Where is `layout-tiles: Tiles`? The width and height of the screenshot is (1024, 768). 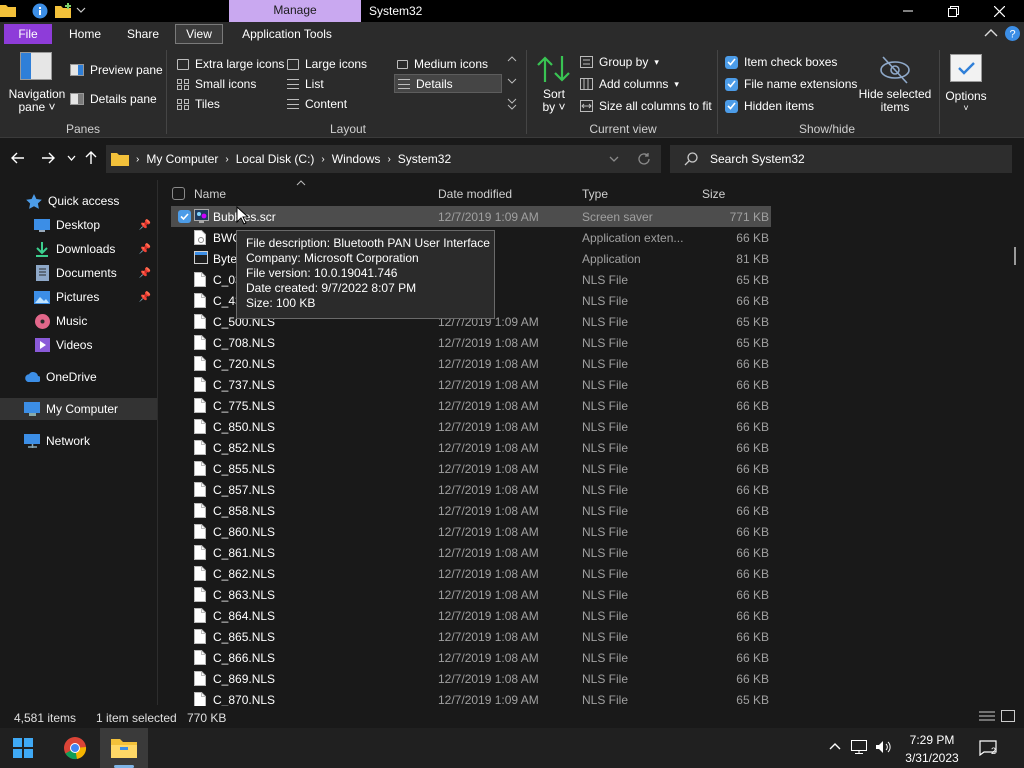 layout-tiles: Tiles is located at coordinates (198, 104).